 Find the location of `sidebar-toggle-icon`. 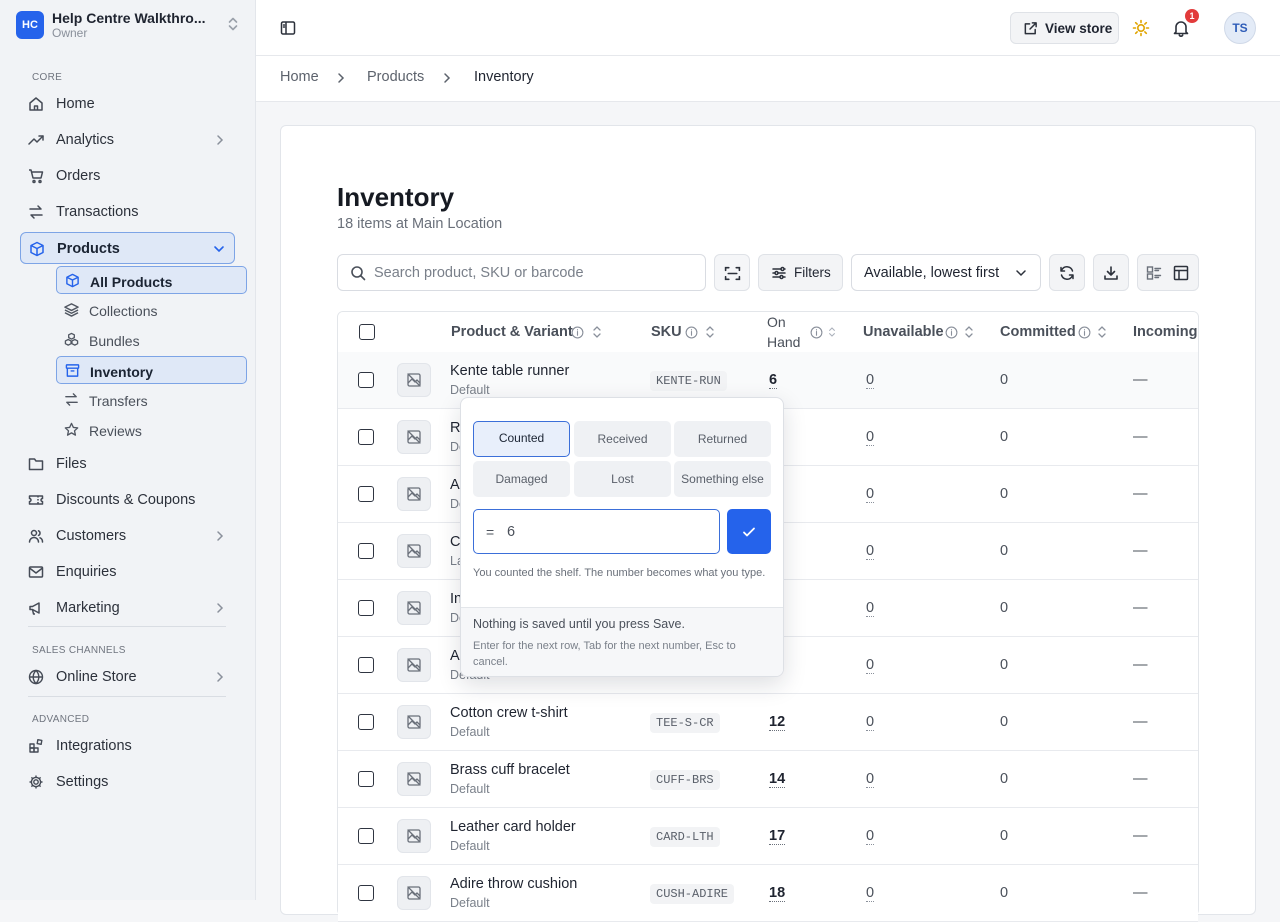

sidebar-toggle-icon is located at coordinates (288, 28).